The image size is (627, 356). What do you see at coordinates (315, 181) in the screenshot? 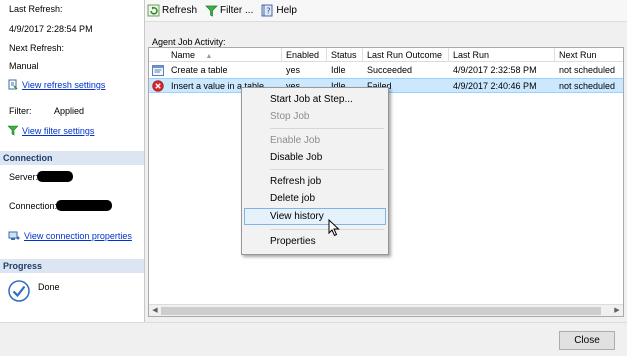
I see `menu-item-refresh-job: Refresh job` at bounding box center [315, 181].